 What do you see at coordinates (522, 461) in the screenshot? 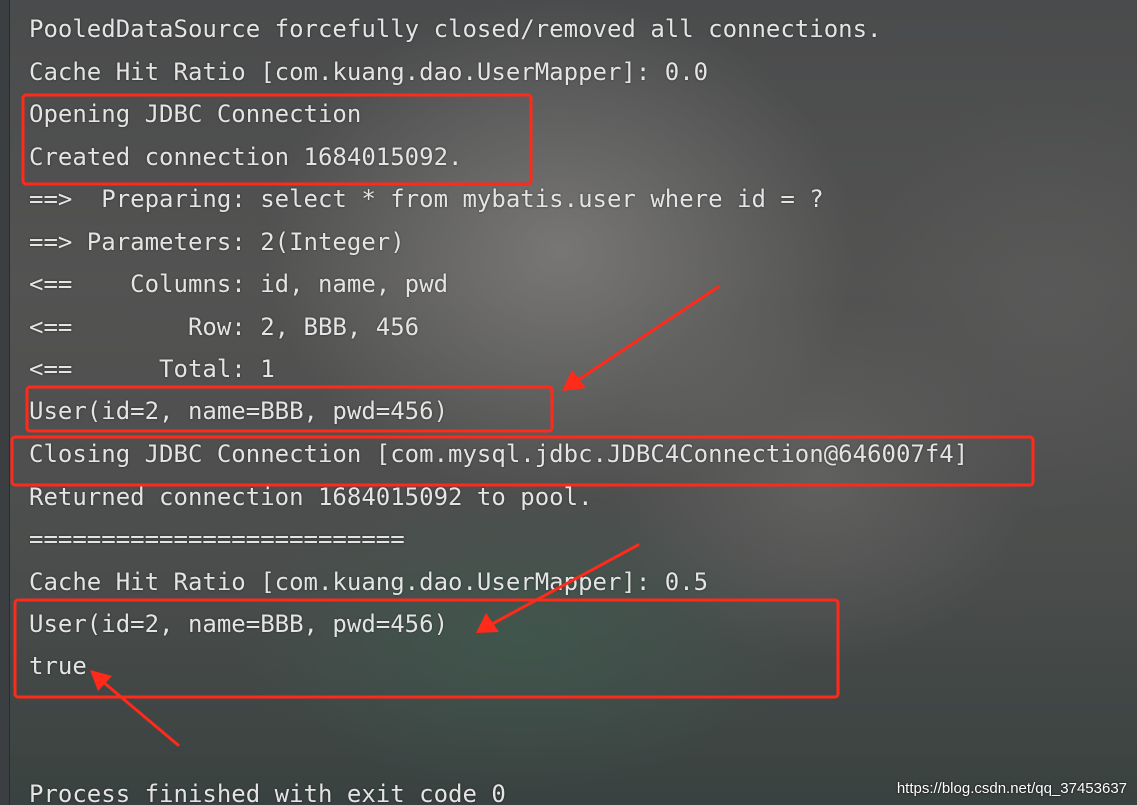
I see `annotation-box-closing-connection` at bounding box center [522, 461].